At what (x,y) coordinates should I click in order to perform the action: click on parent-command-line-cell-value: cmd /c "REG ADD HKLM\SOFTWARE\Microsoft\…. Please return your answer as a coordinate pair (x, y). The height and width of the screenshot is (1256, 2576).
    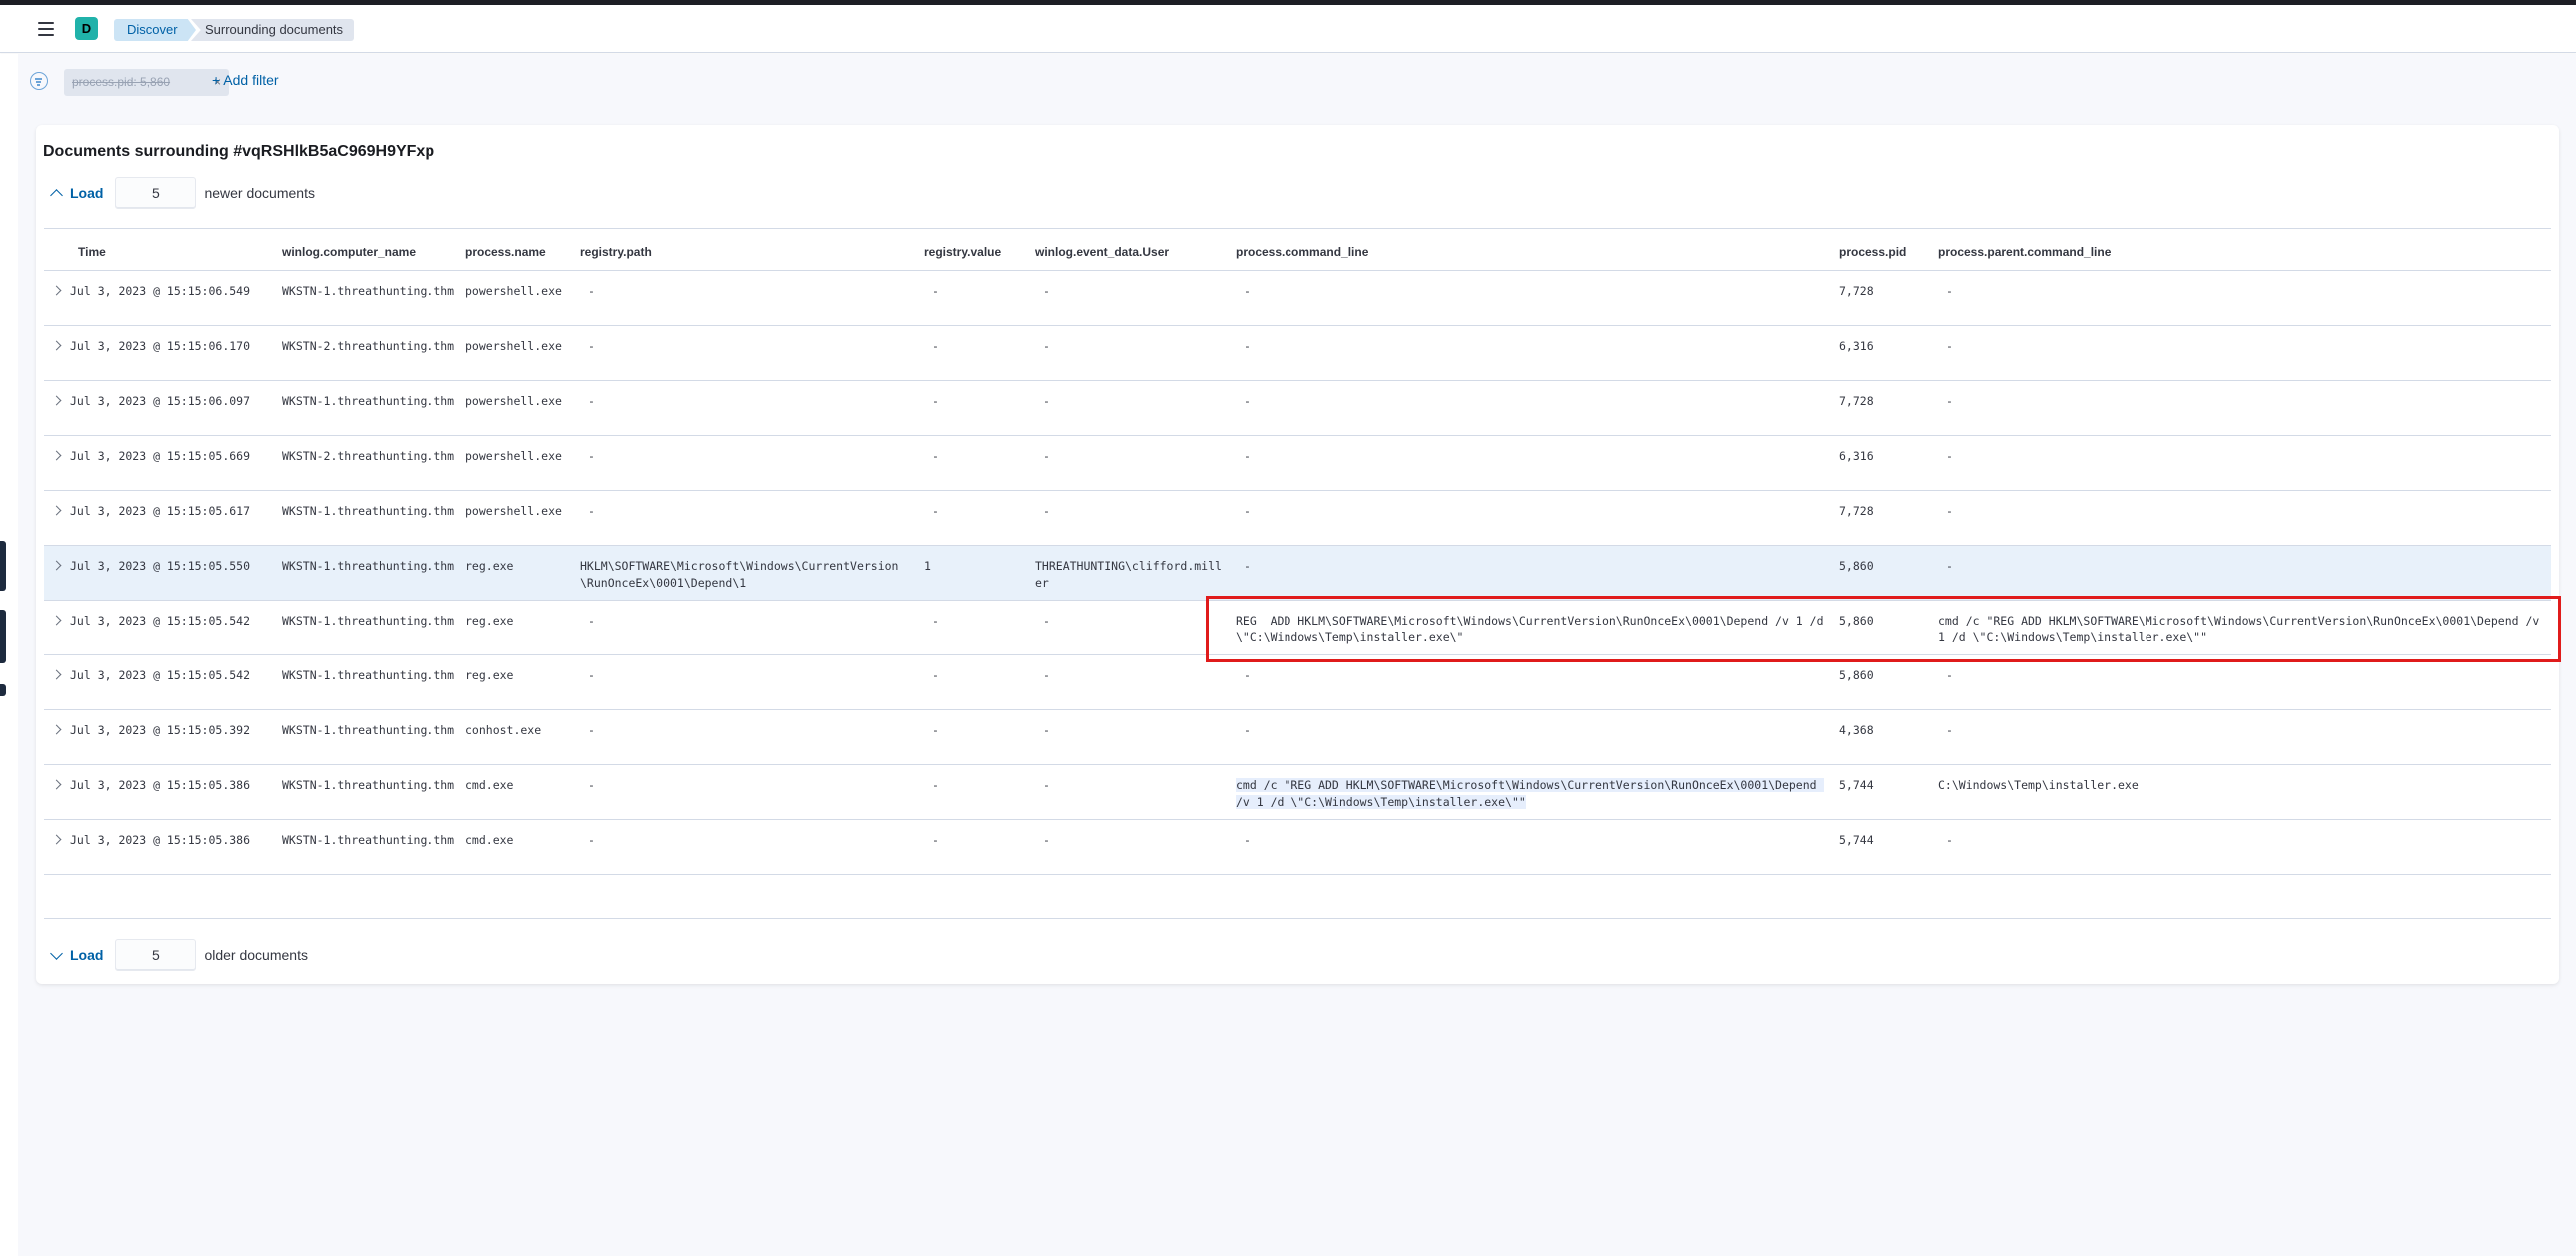
    Looking at the image, I should click on (2243, 629).